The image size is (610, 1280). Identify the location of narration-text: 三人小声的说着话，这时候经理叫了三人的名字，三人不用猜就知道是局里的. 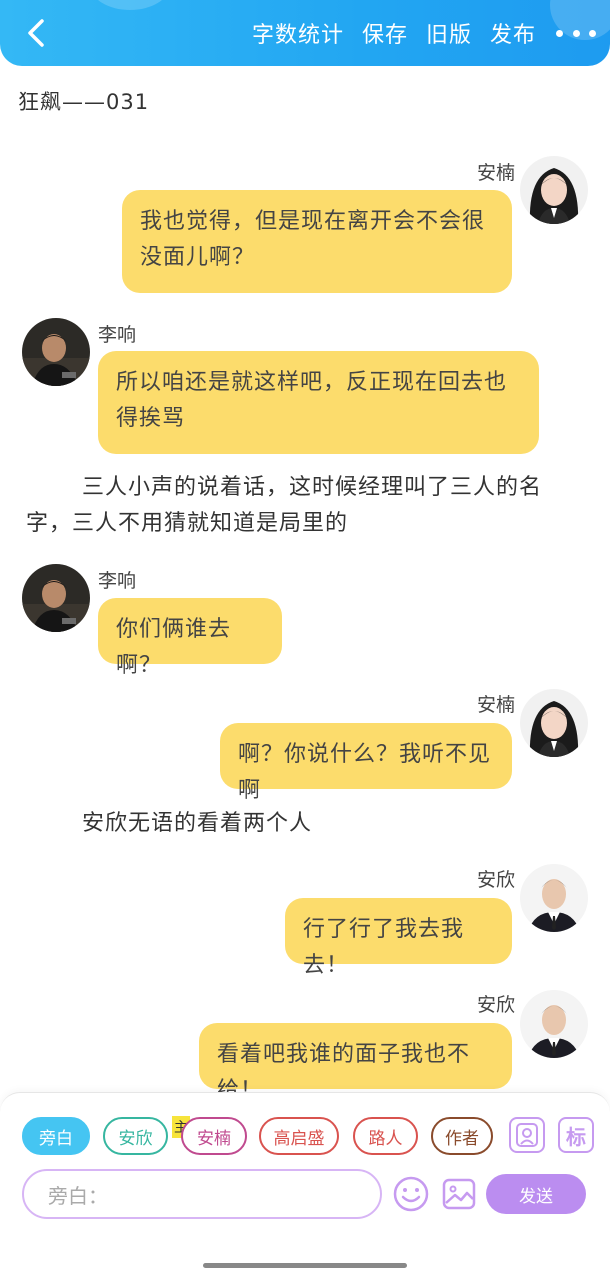
(306, 506).